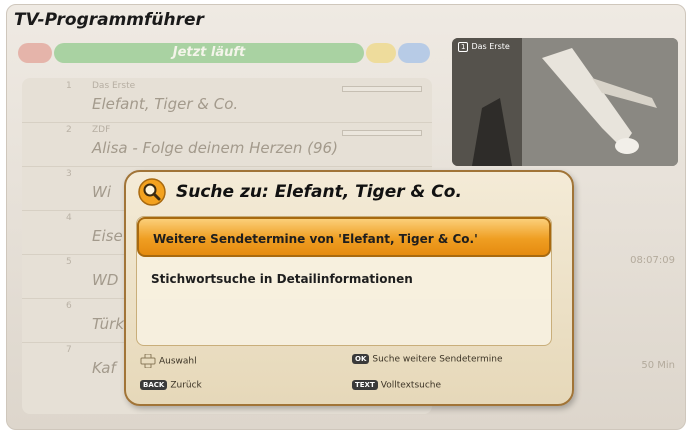  I want to click on legend-text: TEXT Volltextsuche, so click(396, 385).